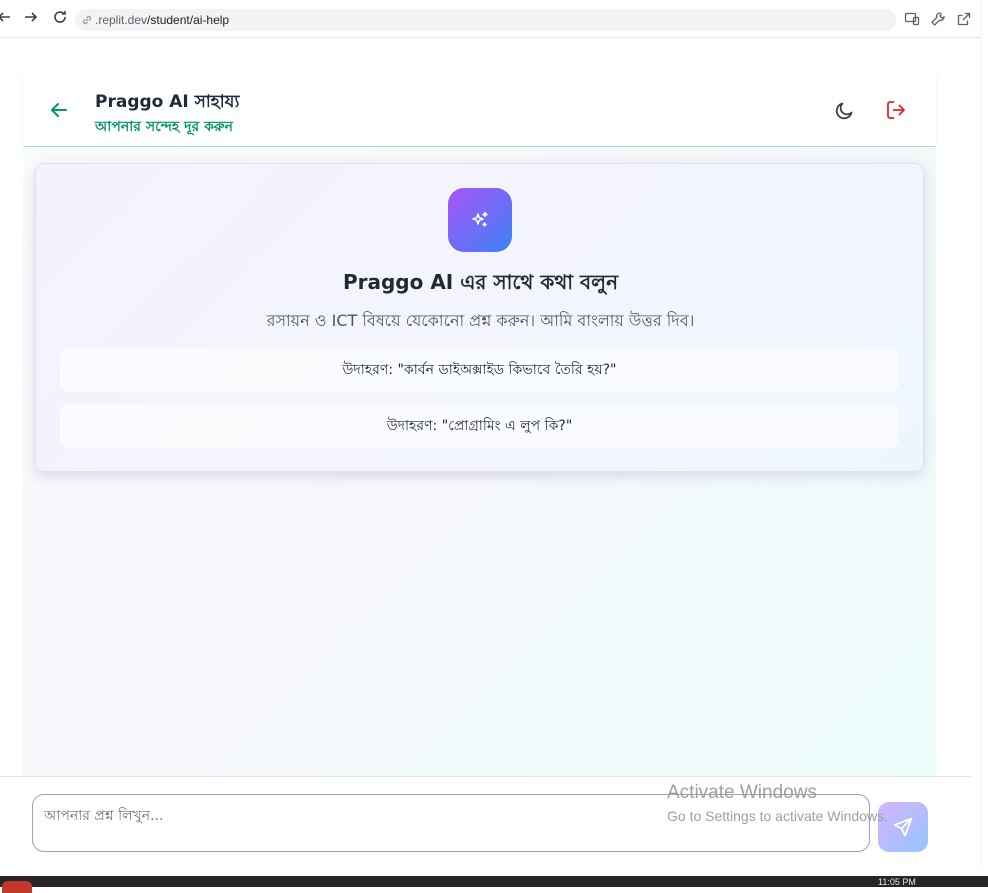  What do you see at coordinates (479, 426) in the screenshot?
I see `example-prompt: উদাহরণ: "প্রোগ্রামিং এ লুপ কি?"` at bounding box center [479, 426].